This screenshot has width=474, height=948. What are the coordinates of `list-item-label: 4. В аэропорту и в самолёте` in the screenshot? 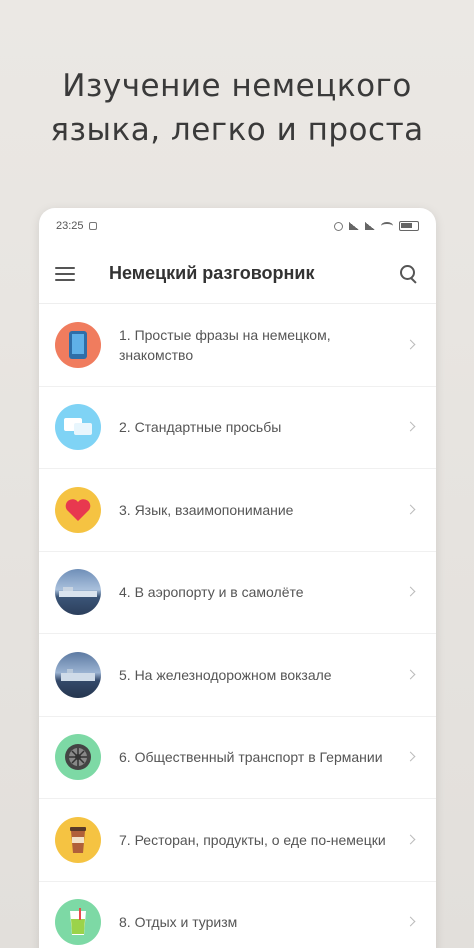 It's located at (211, 592).